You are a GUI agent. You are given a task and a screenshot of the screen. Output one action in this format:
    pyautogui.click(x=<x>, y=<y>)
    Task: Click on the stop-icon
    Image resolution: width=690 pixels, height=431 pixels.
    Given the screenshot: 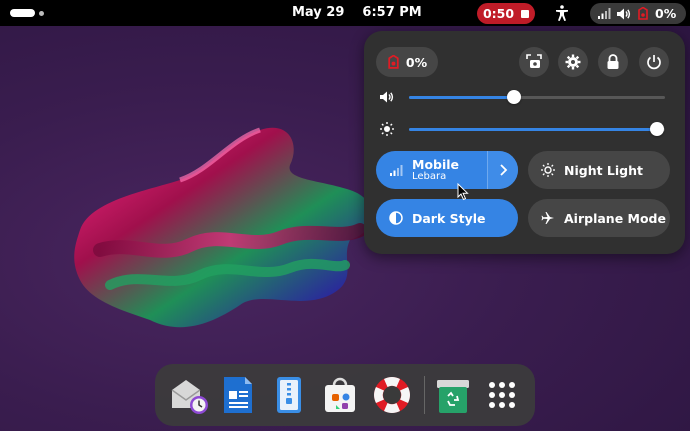 What is the action you would take?
    pyautogui.click(x=525, y=13)
    